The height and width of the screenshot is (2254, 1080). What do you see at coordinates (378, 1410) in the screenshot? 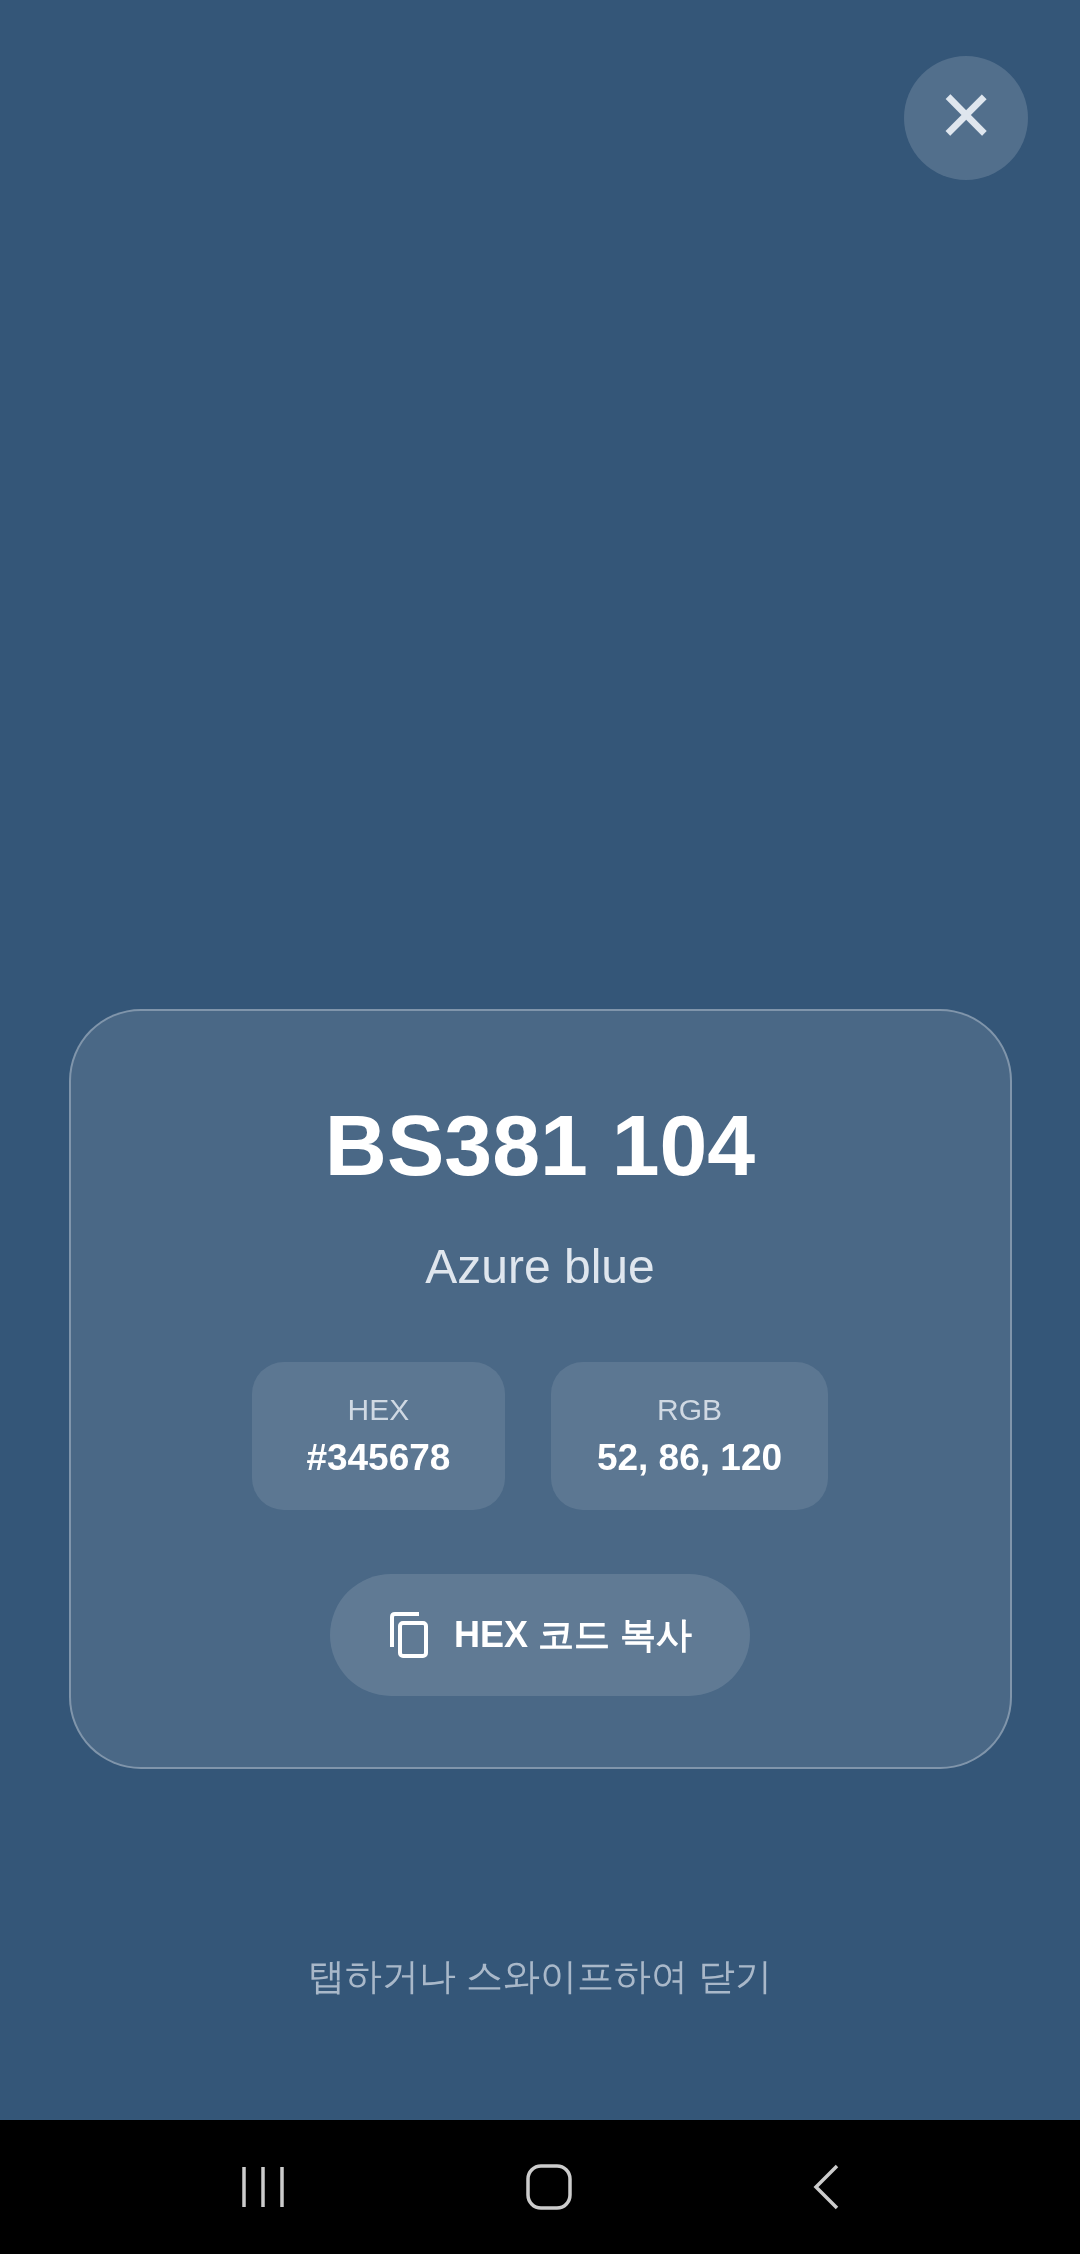
I see `value-label: HEX` at bounding box center [378, 1410].